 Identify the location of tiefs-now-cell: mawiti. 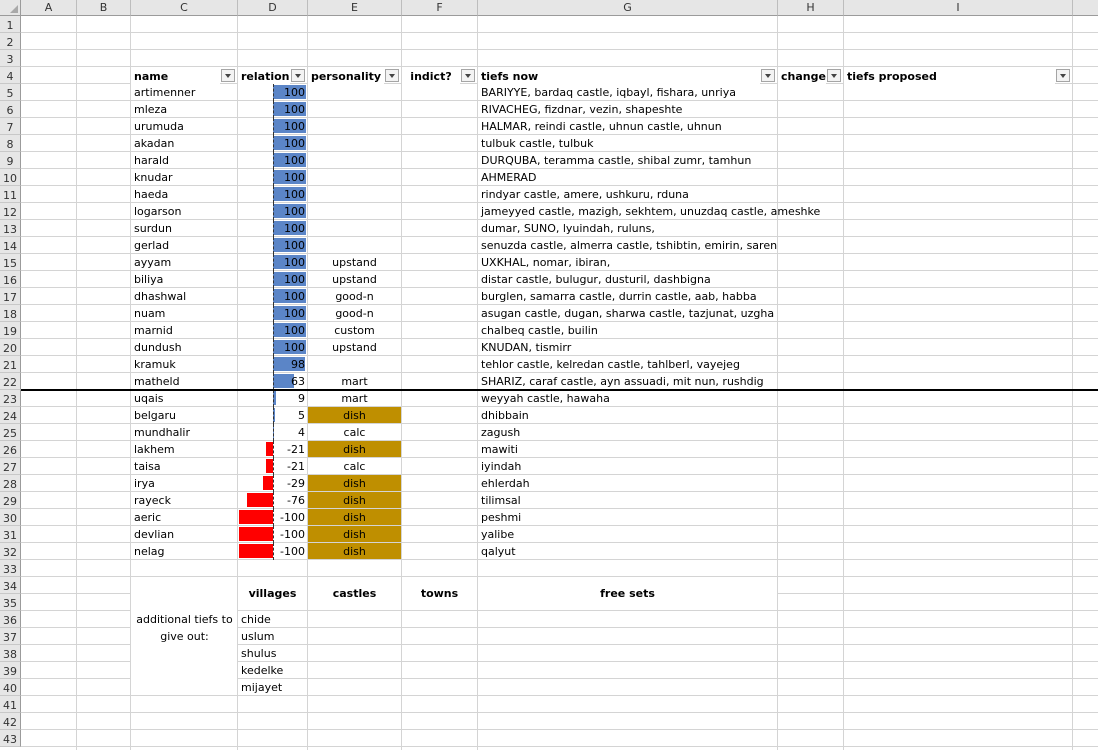
(661, 449).